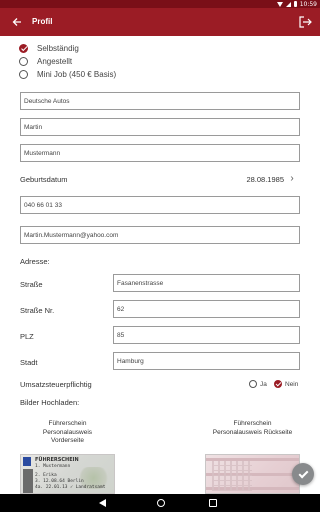 The height and width of the screenshot is (512, 320). I want to click on tax-no-label: Nein, so click(292, 384).